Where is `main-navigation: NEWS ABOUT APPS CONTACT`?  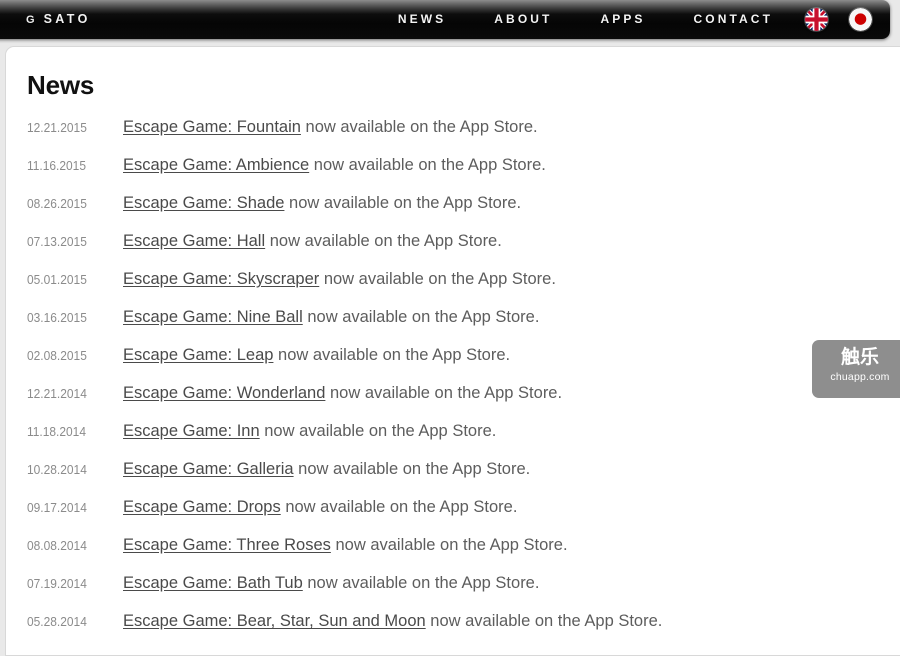 main-navigation: NEWS ABOUT APPS CONTACT is located at coordinates (627, 19).